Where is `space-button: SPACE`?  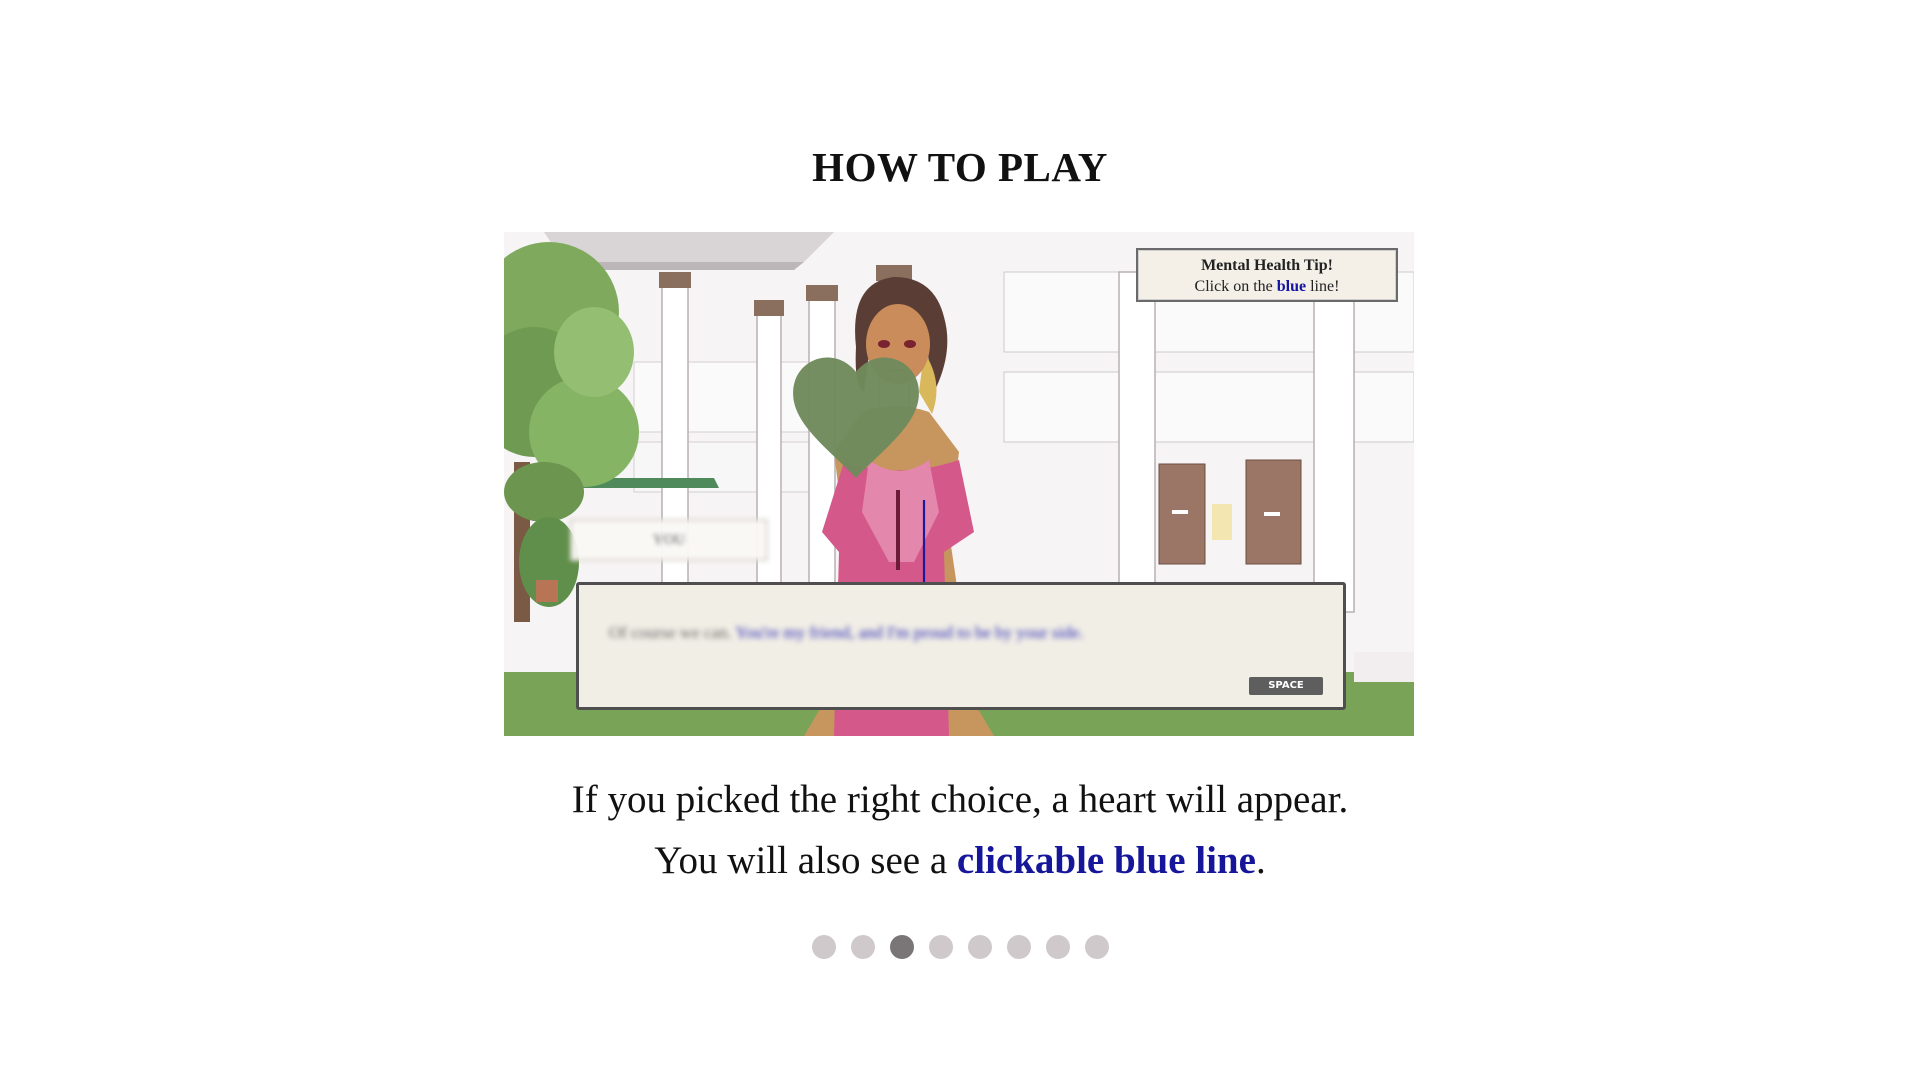 space-button: SPACE is located at coordinates (1286, 686).